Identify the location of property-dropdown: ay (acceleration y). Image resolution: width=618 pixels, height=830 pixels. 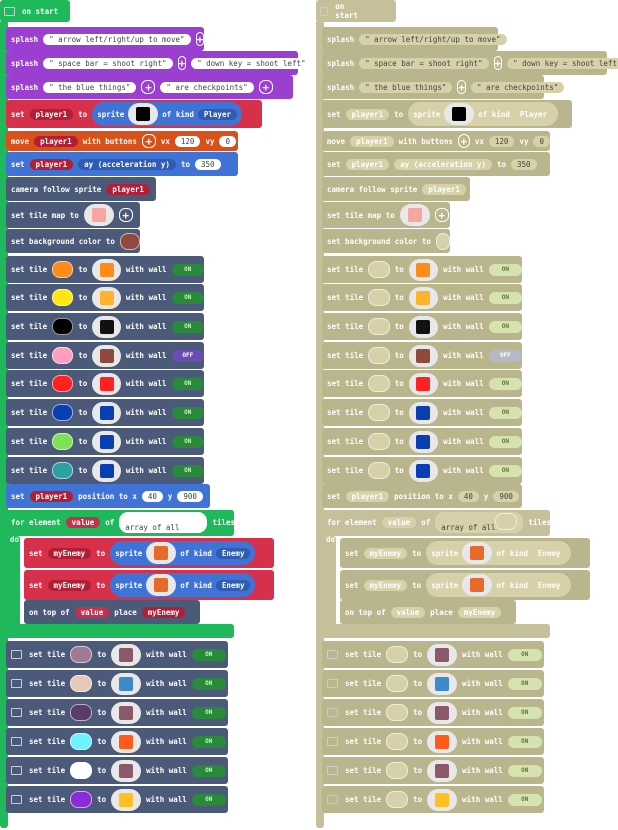
(443, 164).